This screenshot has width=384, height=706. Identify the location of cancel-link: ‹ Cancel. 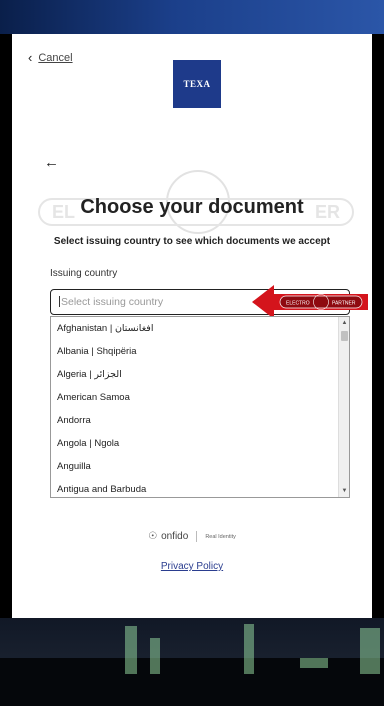
(50, 57).